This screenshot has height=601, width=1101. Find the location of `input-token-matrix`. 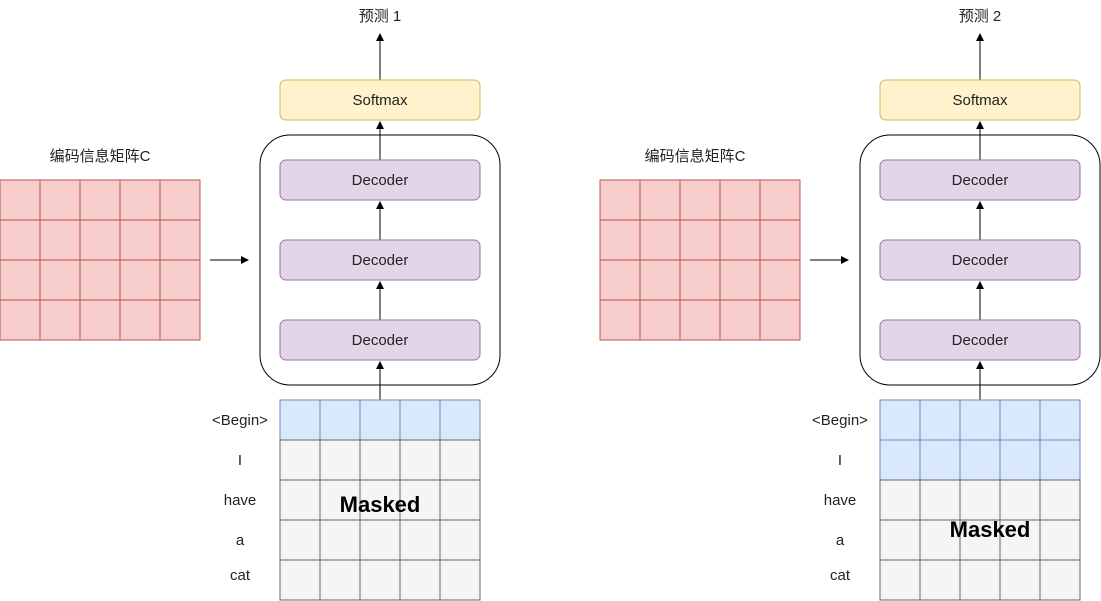

input-token-matrix is located at coordinates (980, 500).